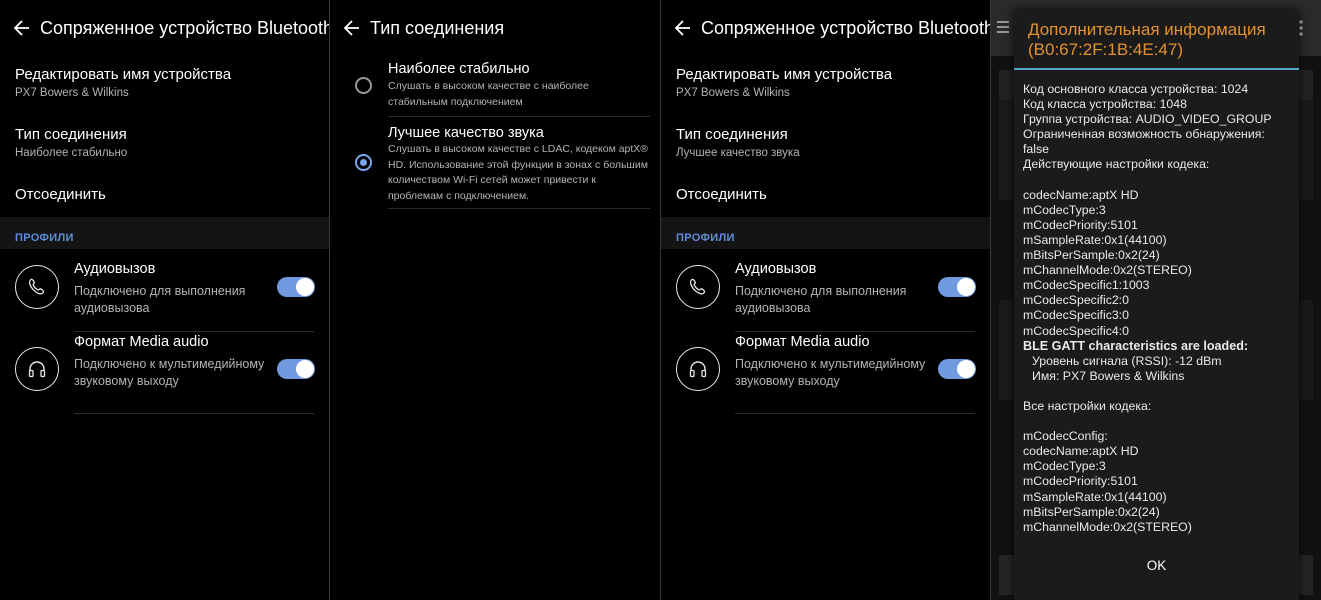  Describe the element at coordinates (1156, 69) in the screenshot. I see `dialog-title-divider` at that location.